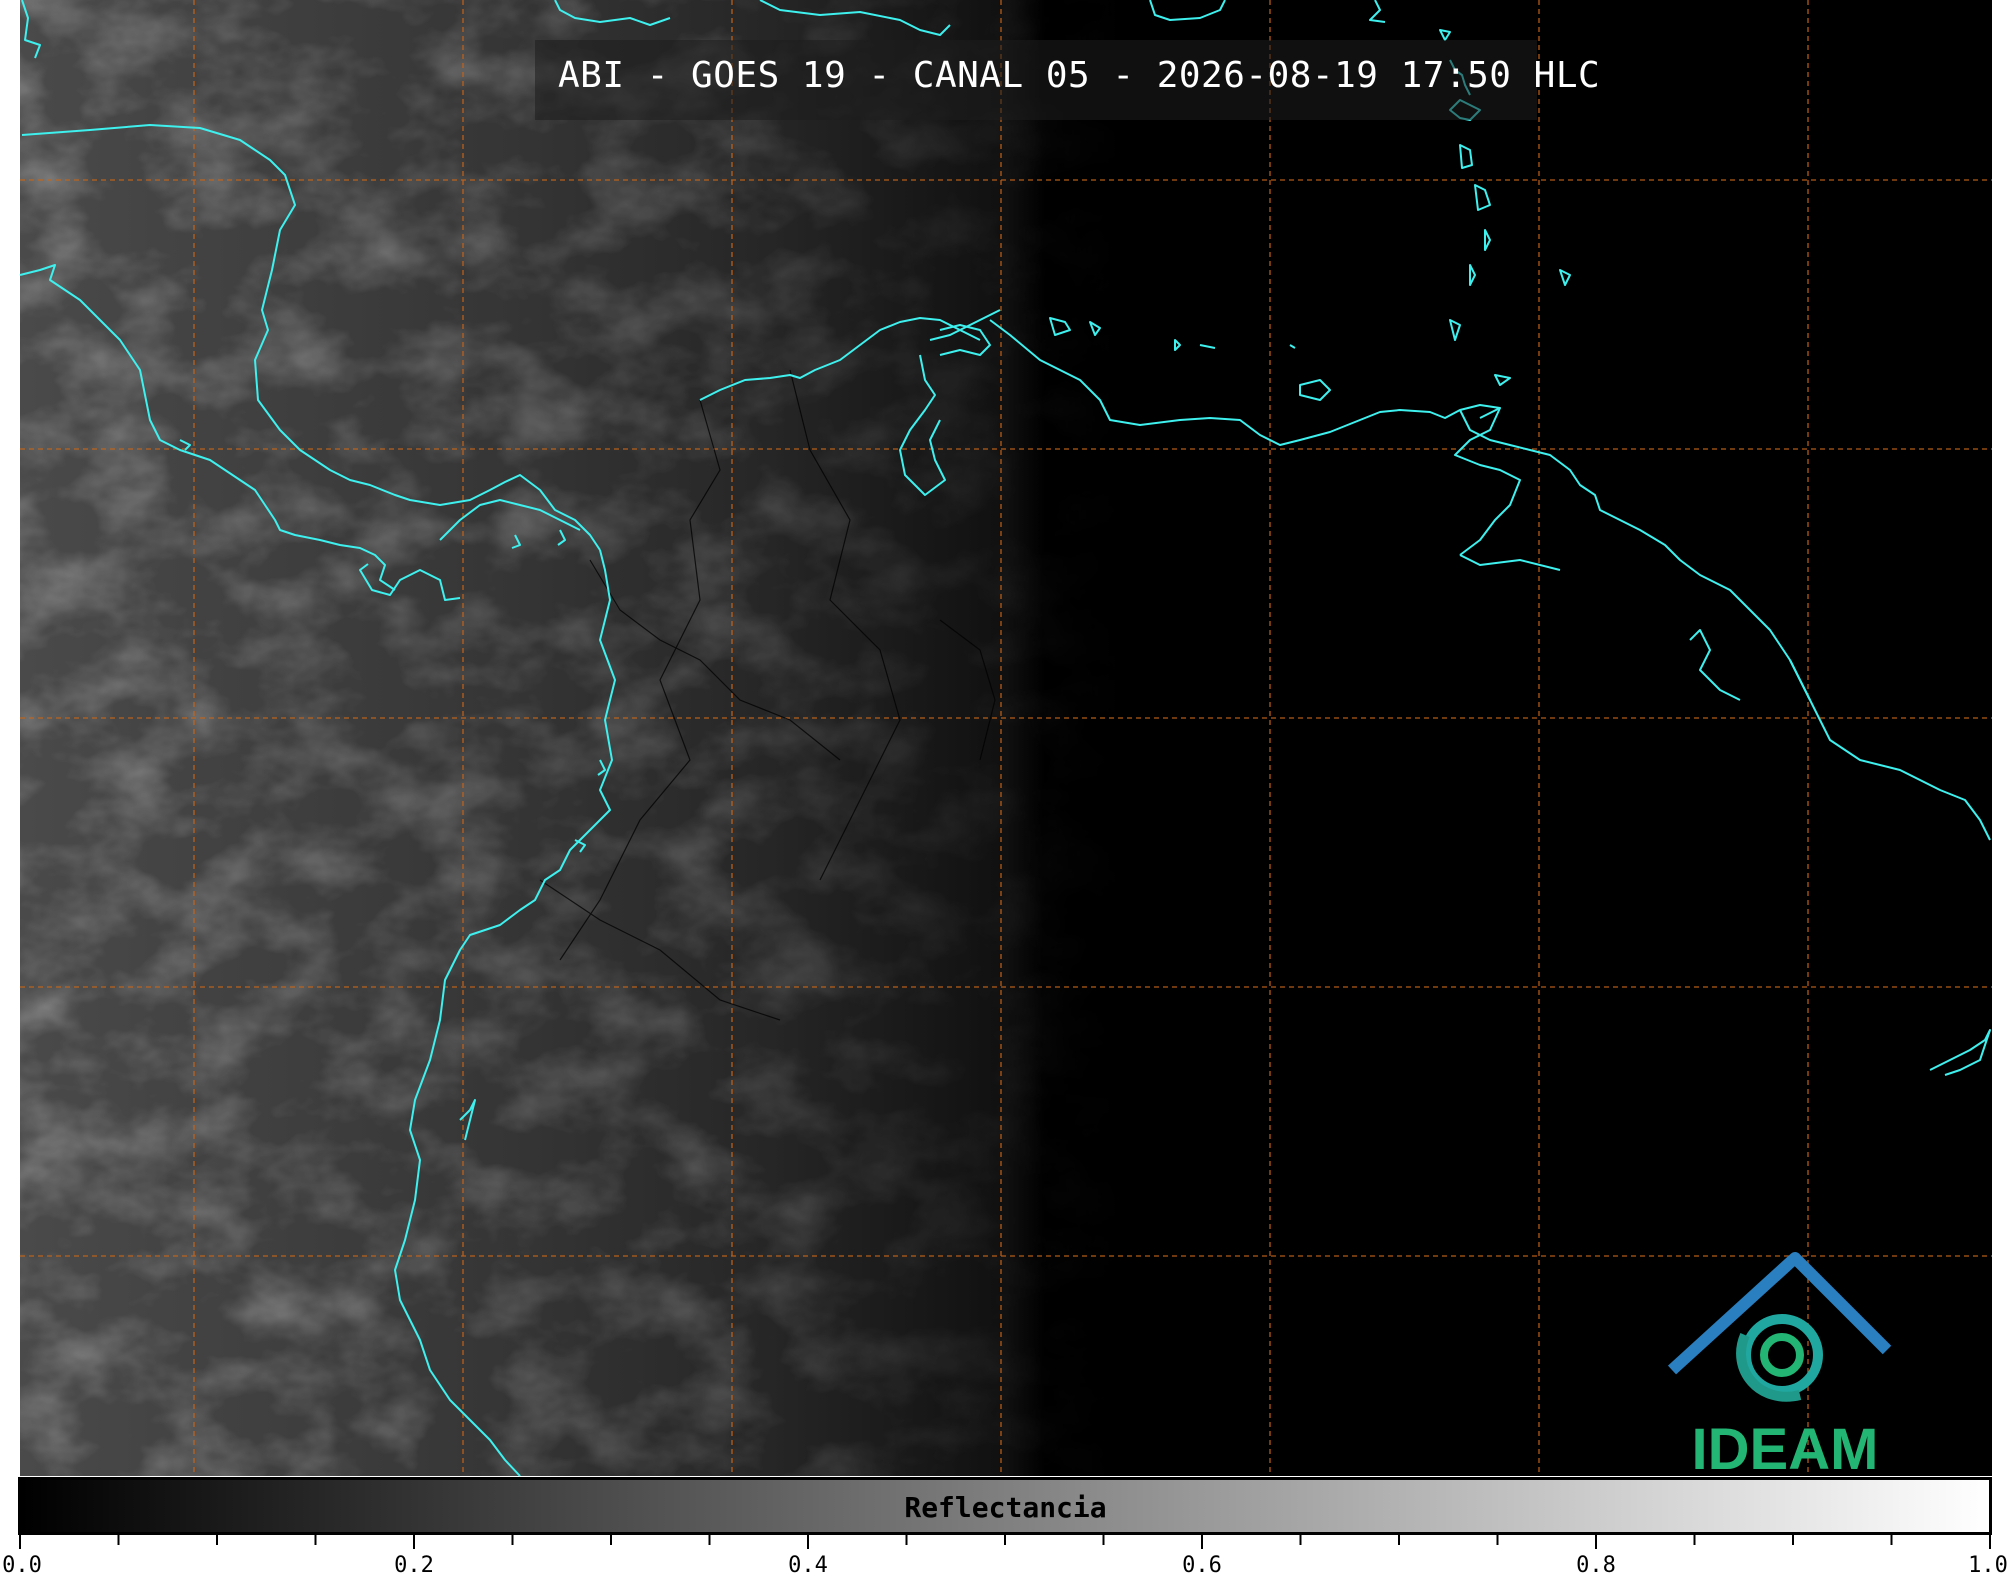 The image size is (2011, 1578). Describe the element at coordinates (414, 1565) in the screenshot. I see `colorbar-tick-label: 0.2` at that location.